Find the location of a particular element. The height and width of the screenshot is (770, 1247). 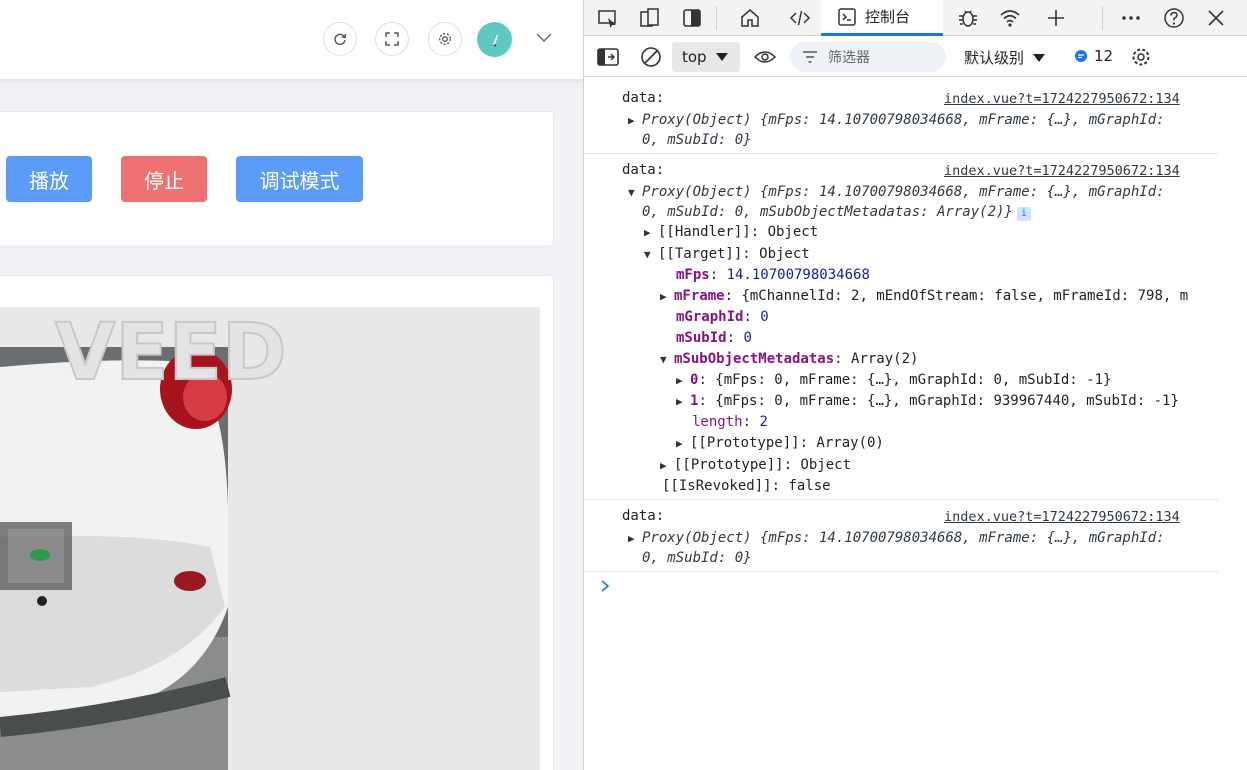

tree-mfps: mFps: 14.10700798034668 is located at coordinates (773, 275).